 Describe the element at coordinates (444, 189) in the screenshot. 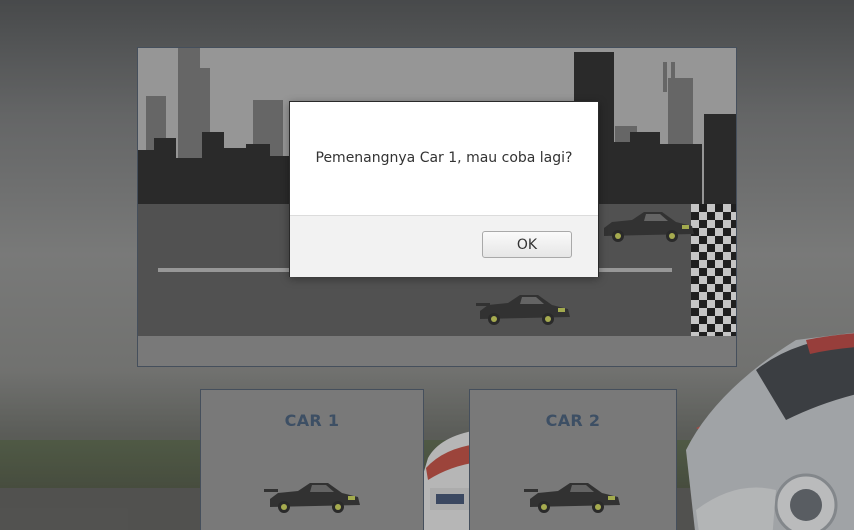

I see `alert-dialog: Pemenangnya Car 1, mau coba lagi? OK` at that location.